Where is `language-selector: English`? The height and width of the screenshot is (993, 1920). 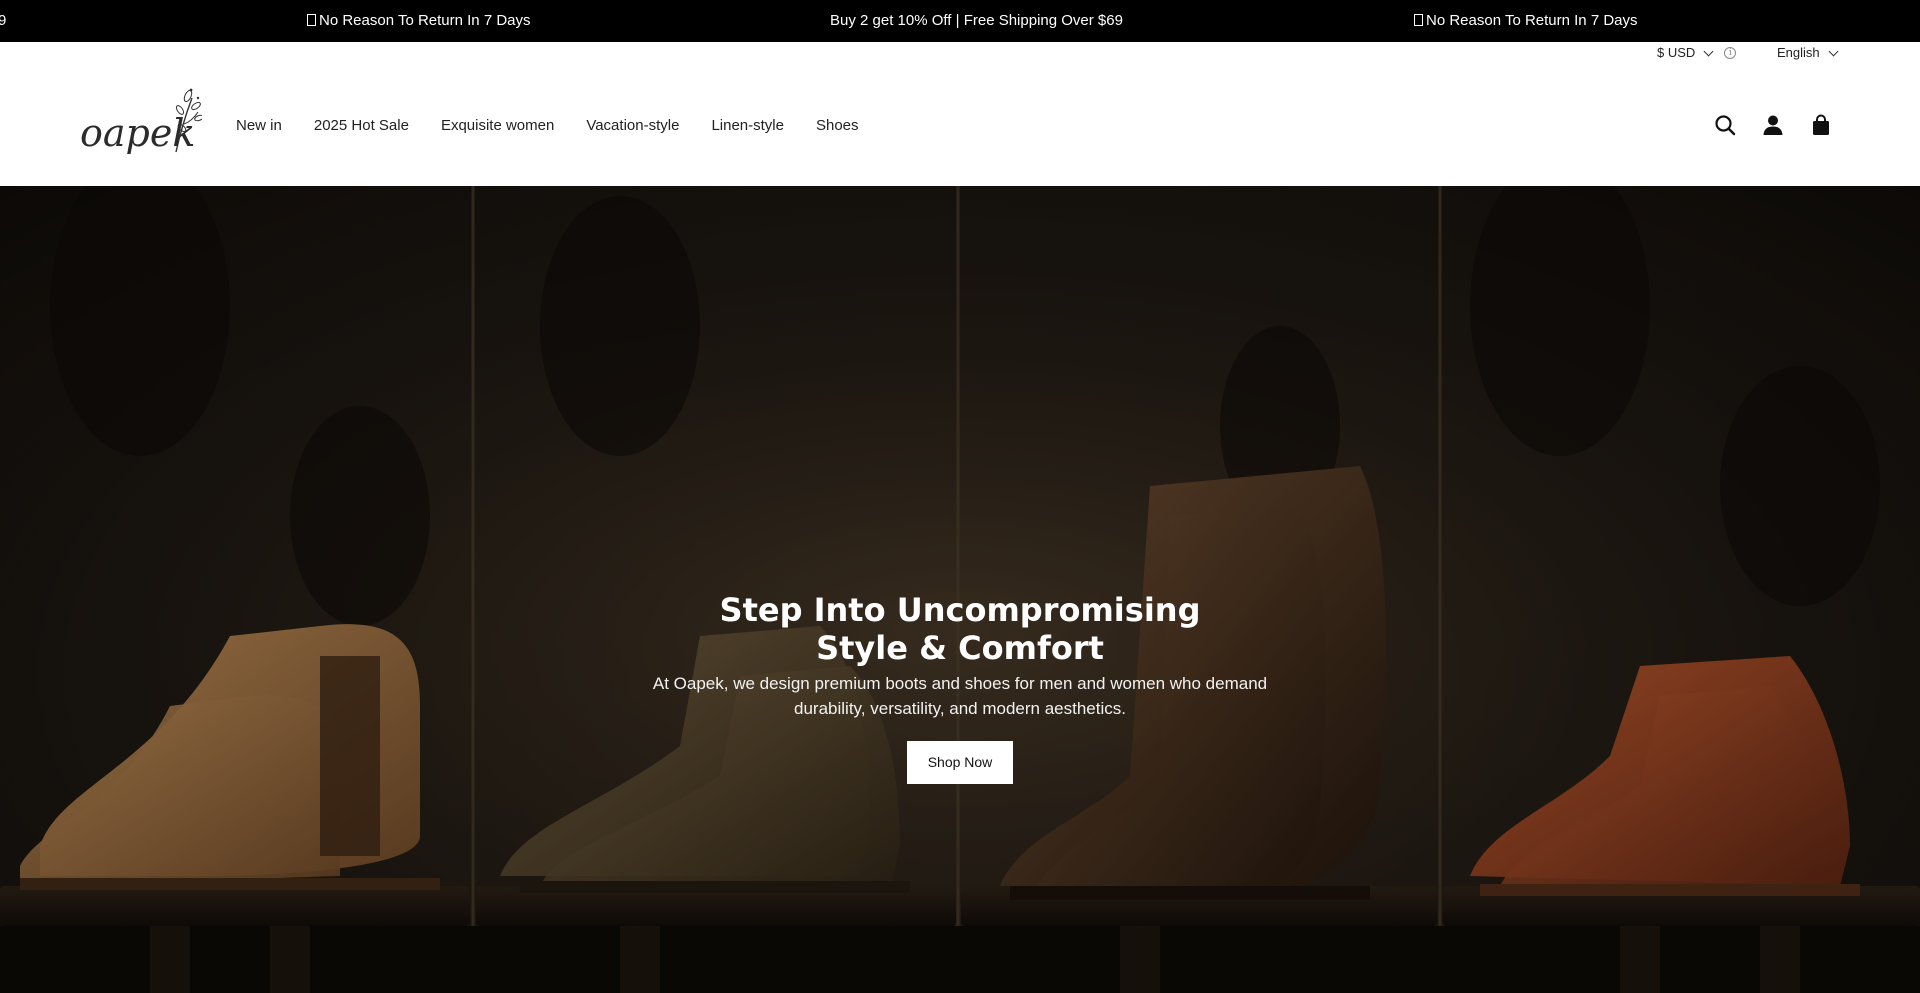 language-selector: English is located at coordinates (1808, 53).